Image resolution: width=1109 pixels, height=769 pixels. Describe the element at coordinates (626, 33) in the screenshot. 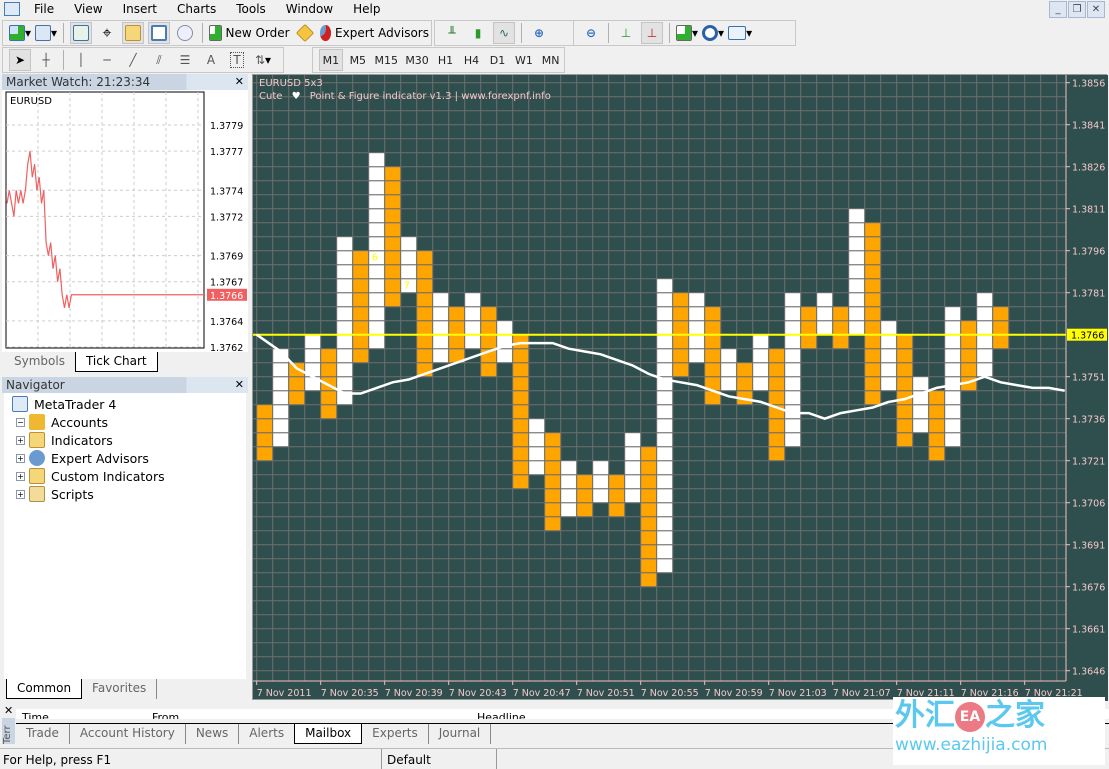

I see `chart-shift-button: ⊥` at that location.